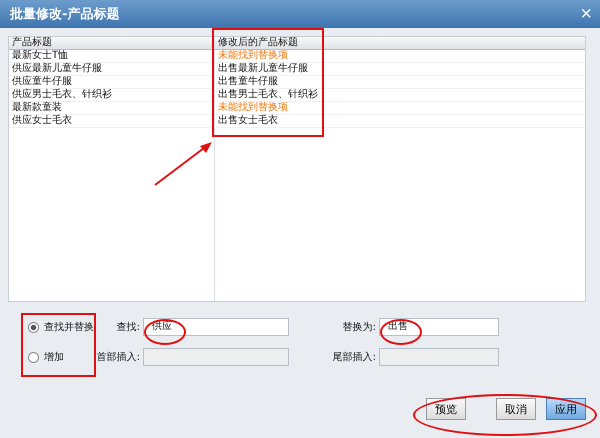 This screenshot has height=438, width=600. Describe the element at coordinates (248, 82) in the screenshot. I see `table-cell-text: 出售童牛仔服` at that location.